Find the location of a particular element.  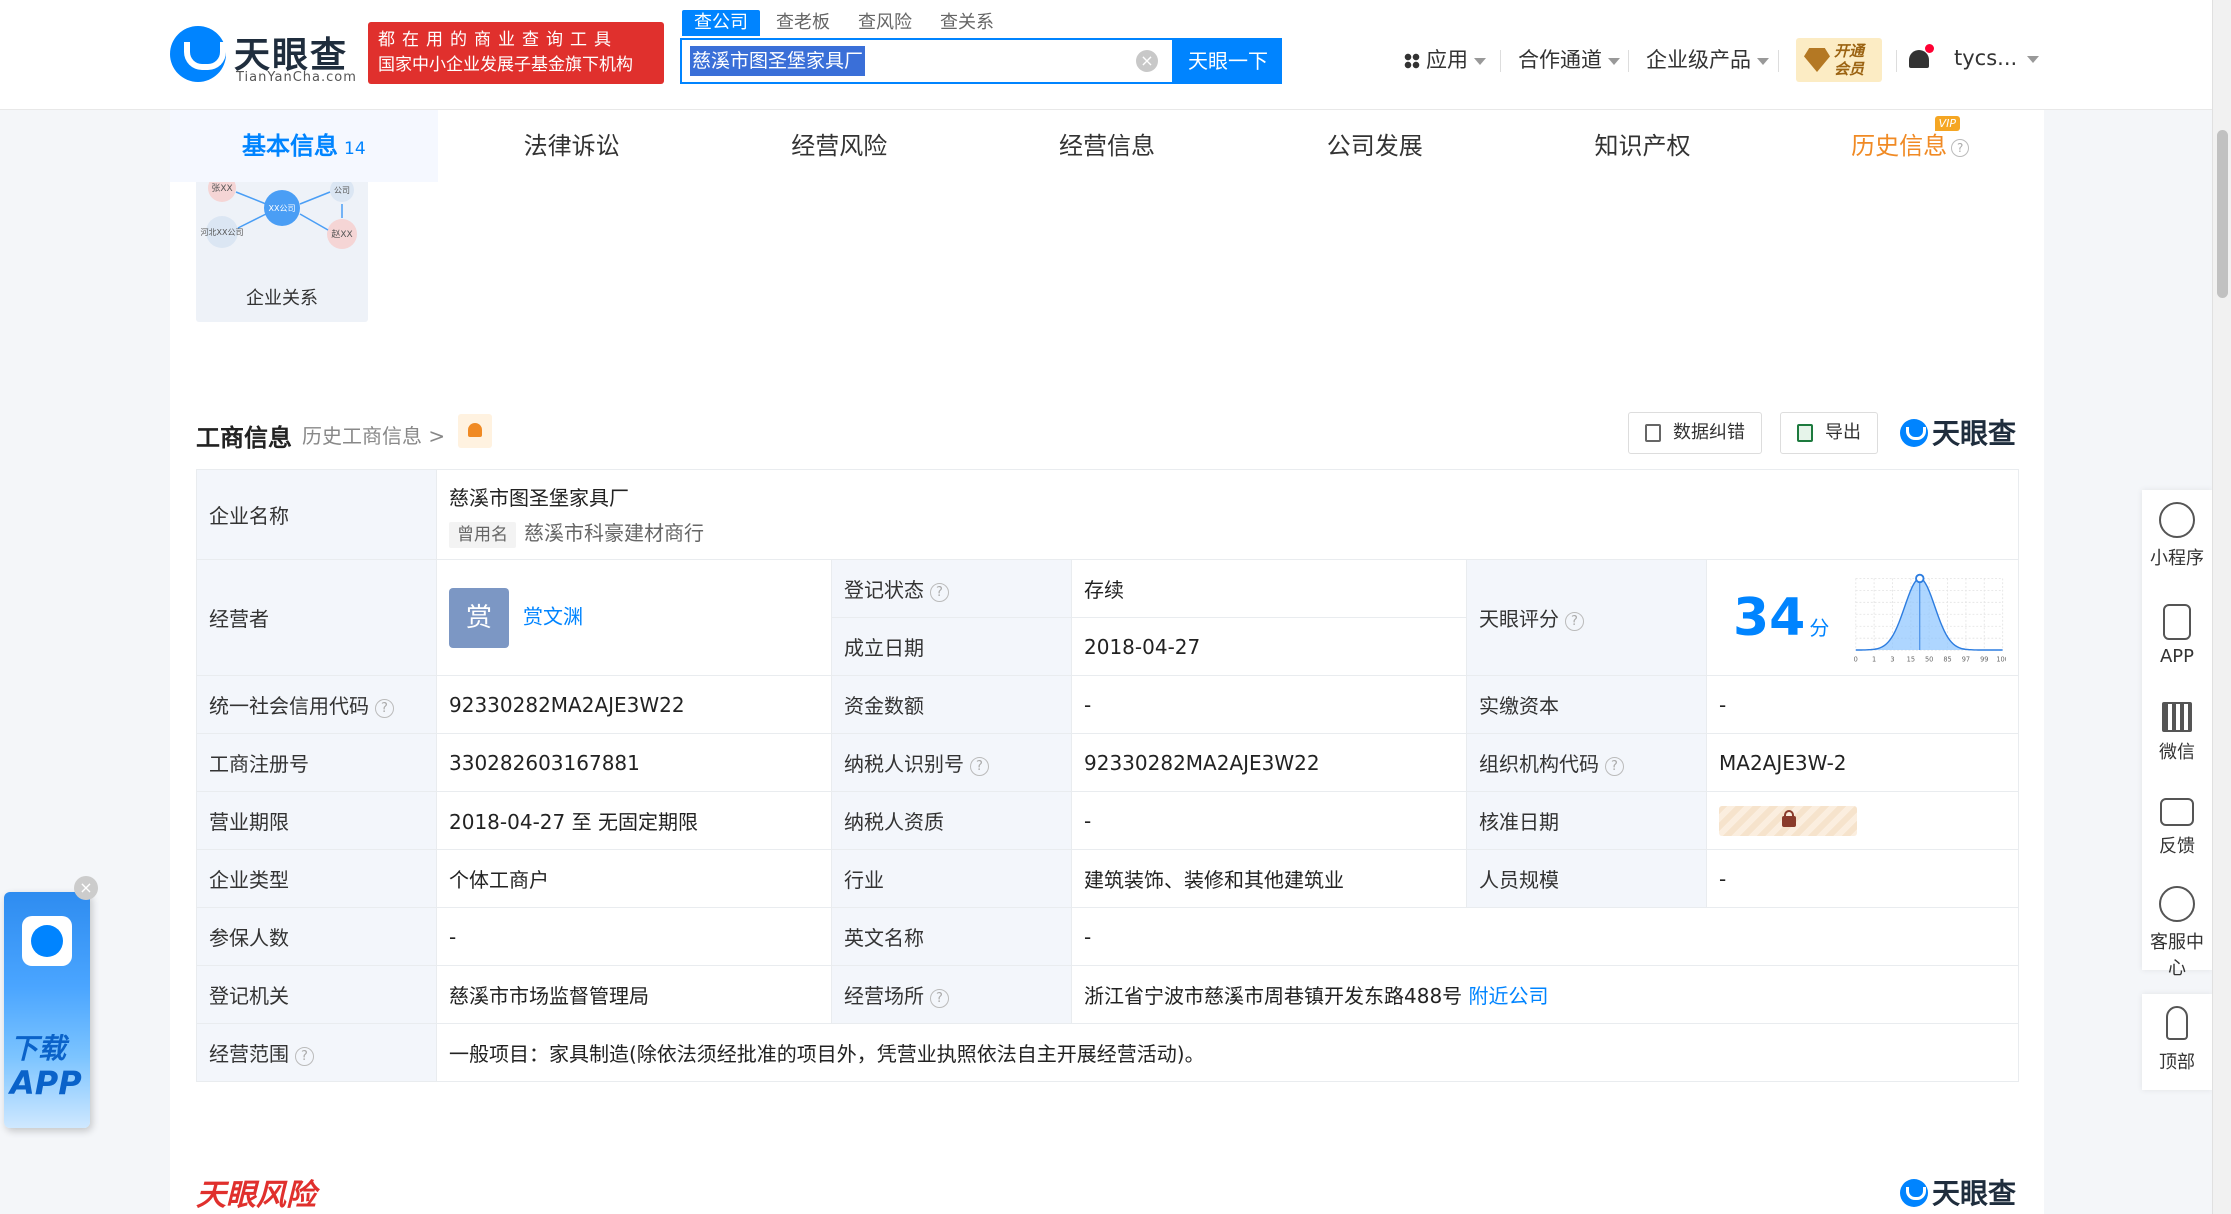

nav-apps: 应用 is located at coordinates (1445, 60).